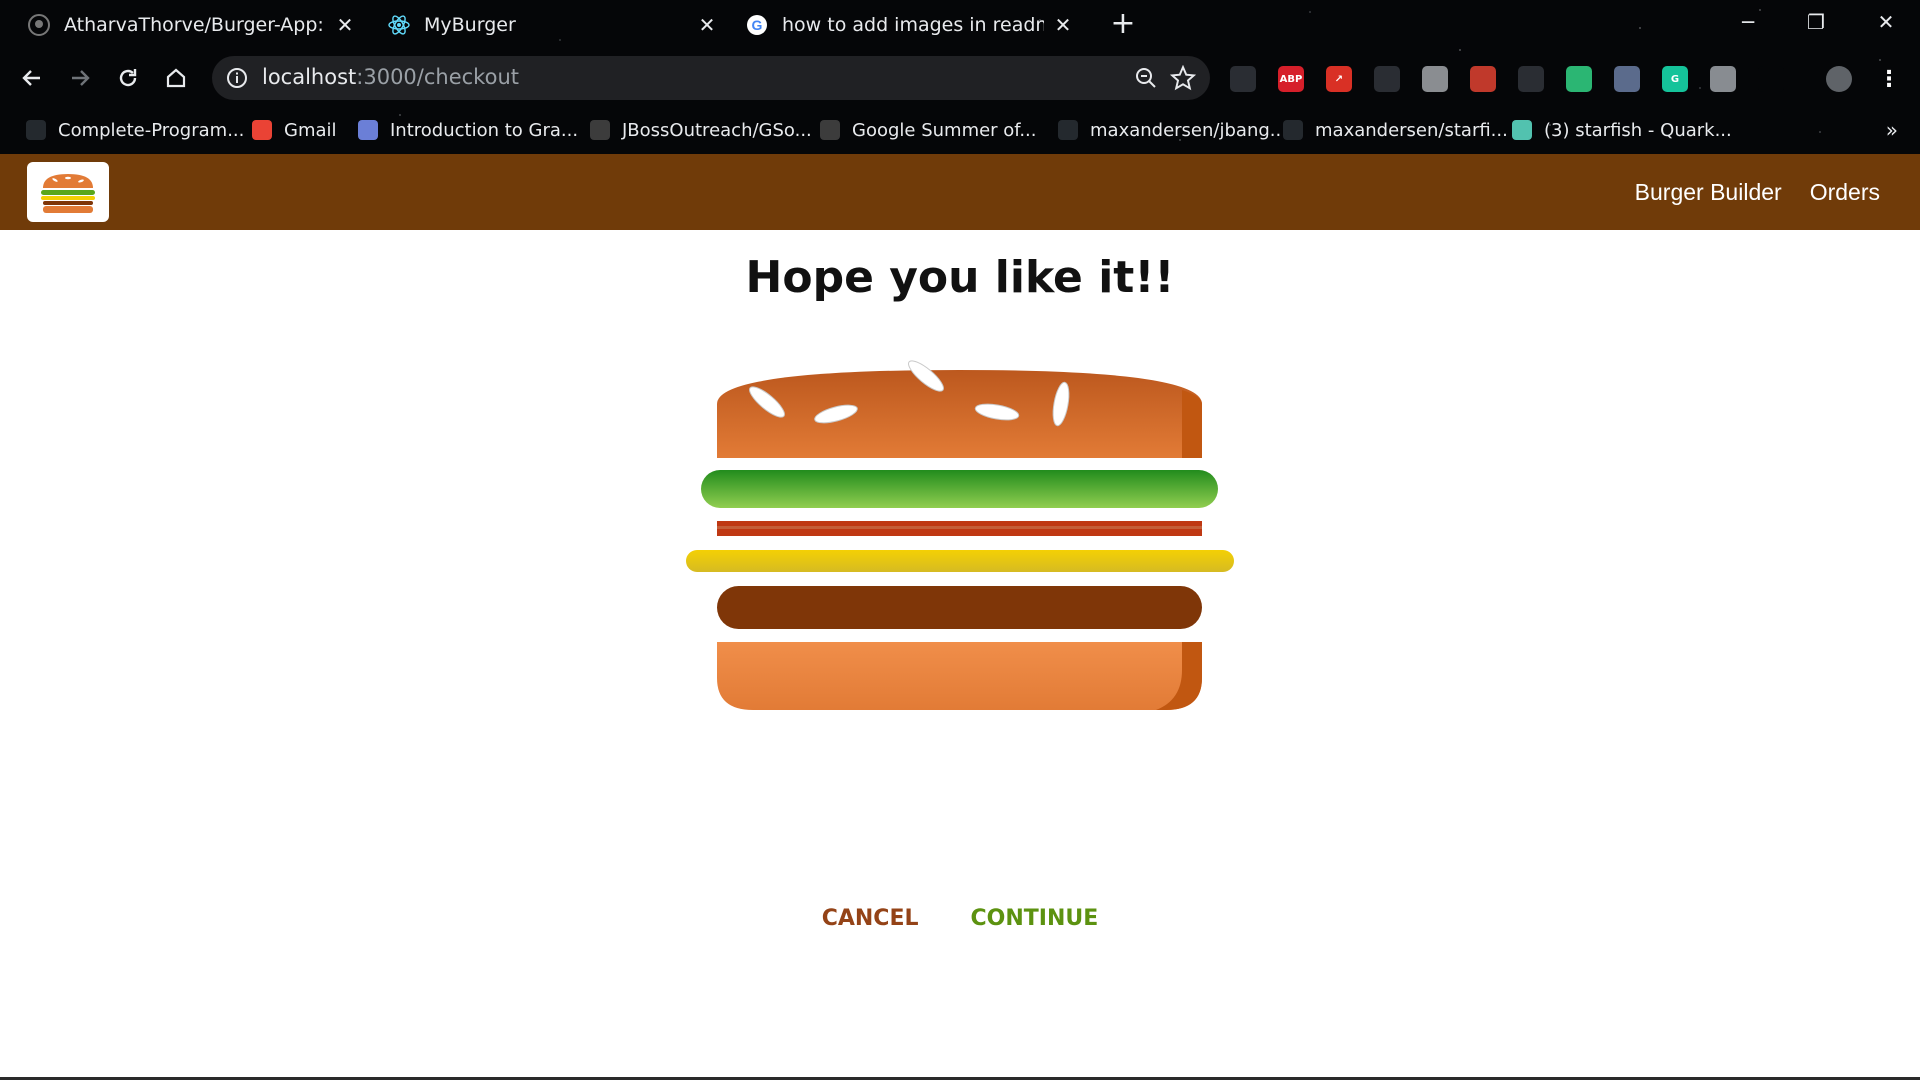  Describe the element at coordinates (1816, 23) in the screenshot. I see `restore-icon: ❐` at that location.